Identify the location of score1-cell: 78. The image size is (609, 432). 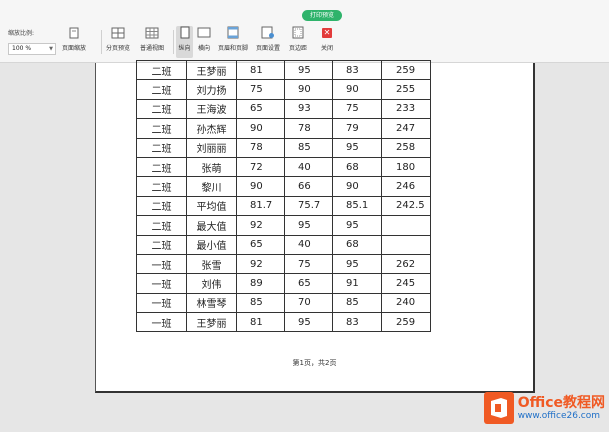
(260, 147).